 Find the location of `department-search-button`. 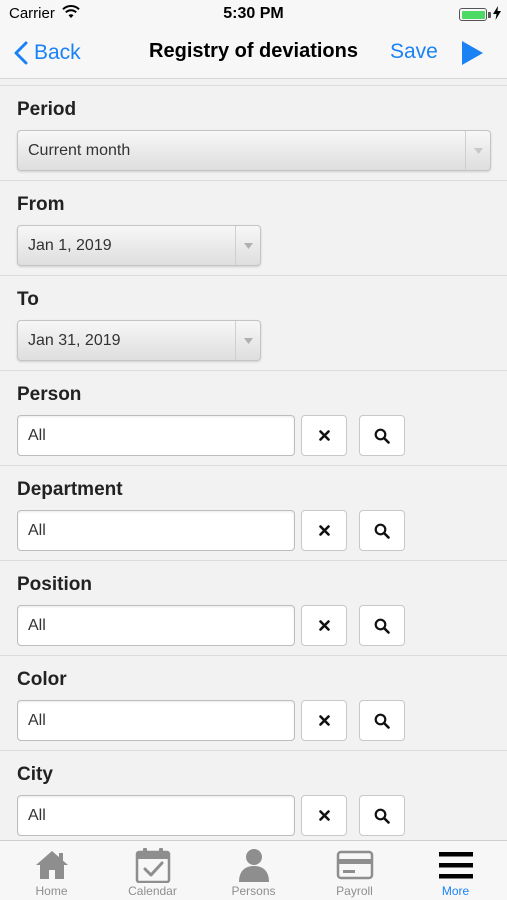

department-search-button is located at coordinates (382, 530).